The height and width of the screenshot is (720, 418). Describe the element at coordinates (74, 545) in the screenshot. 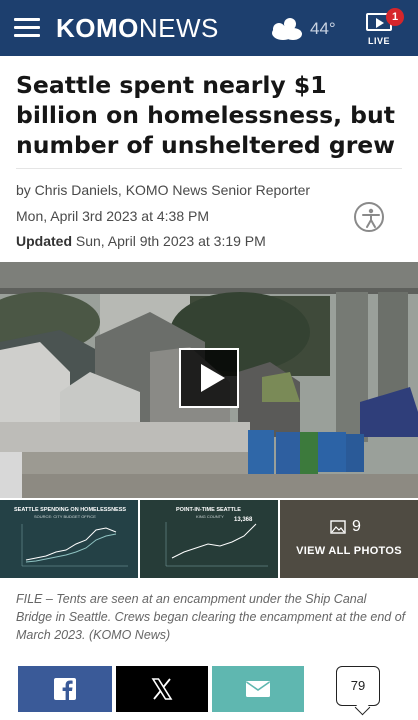

I see `spending-chart-graphic` at that location.